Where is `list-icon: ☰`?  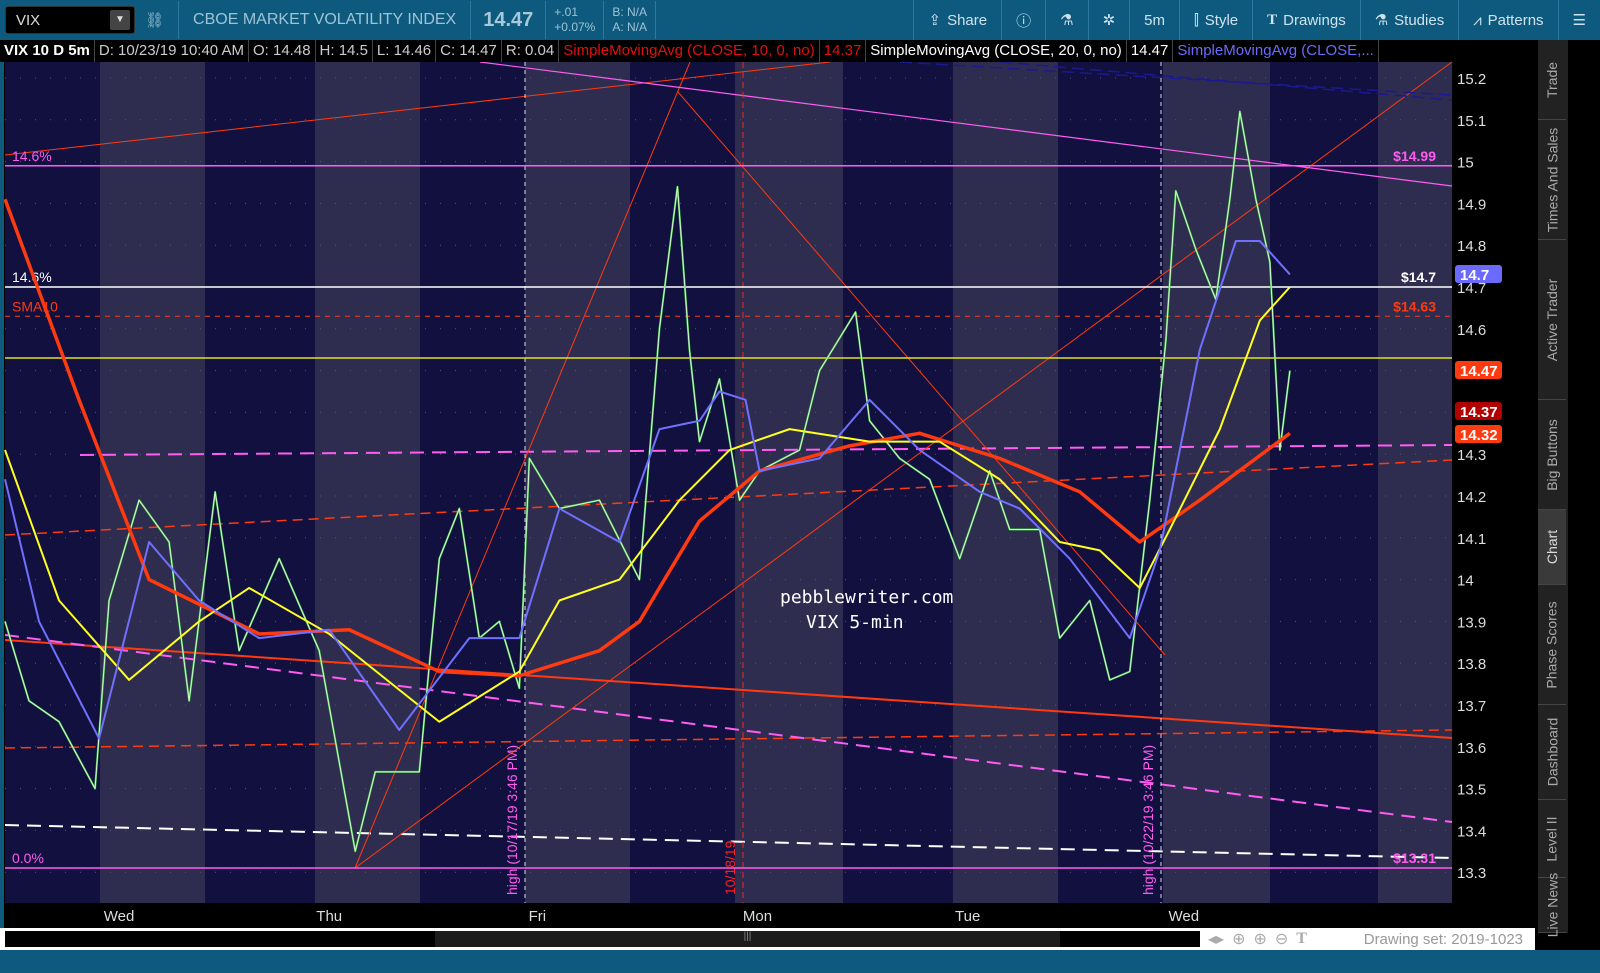
list-icon: ☰ is located at coordinates (1579, 20).